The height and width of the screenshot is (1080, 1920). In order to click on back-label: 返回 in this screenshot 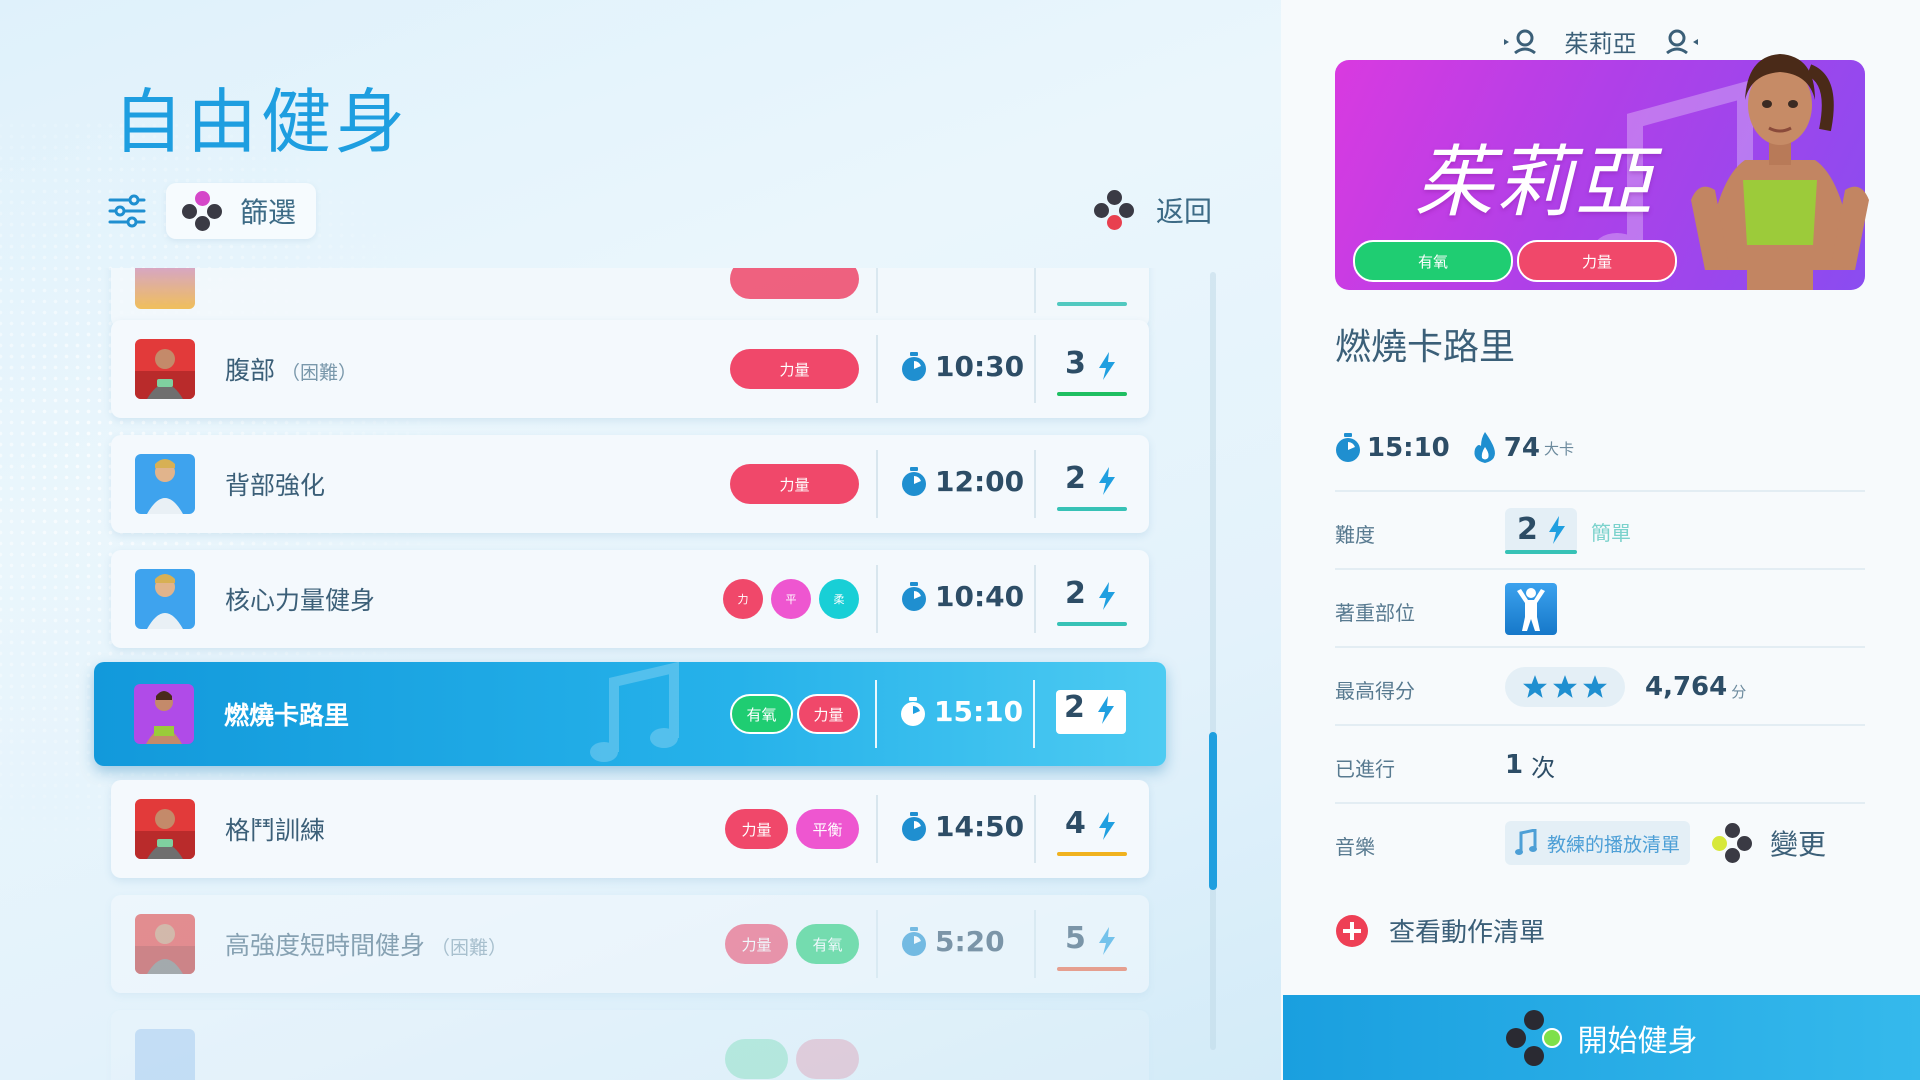, I will do `click(1184, 211)`.